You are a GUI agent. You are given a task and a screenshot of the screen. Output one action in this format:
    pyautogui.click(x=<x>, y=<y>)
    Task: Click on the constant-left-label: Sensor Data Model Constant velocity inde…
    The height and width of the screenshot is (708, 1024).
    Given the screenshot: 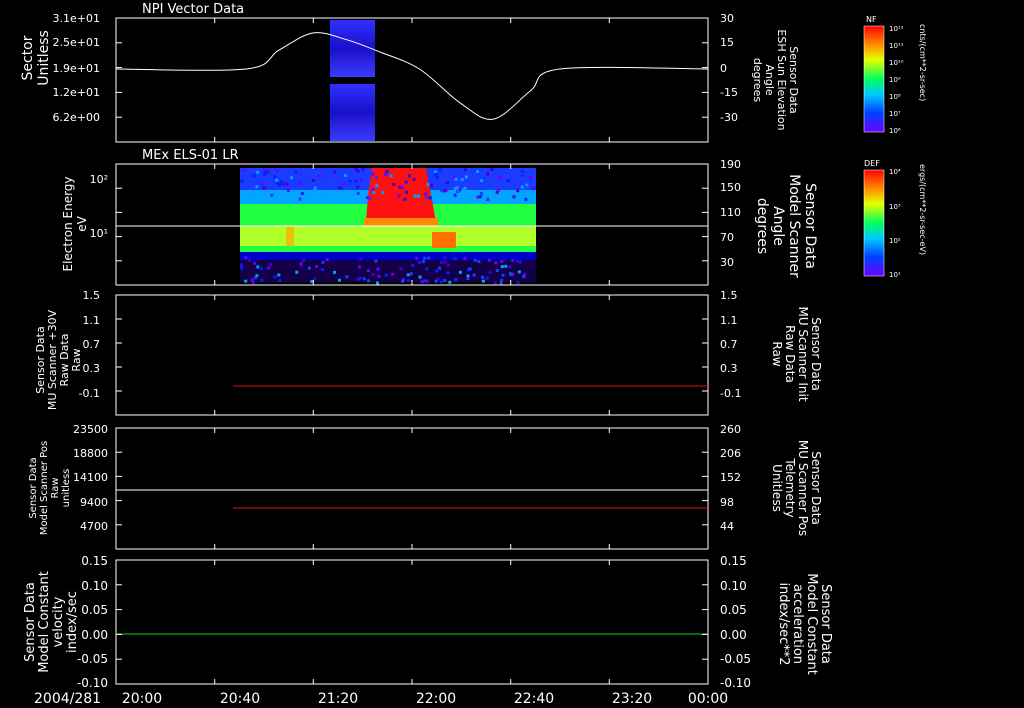 What is the action you would take?
    pyautogui.click(x=51, y=622)
    